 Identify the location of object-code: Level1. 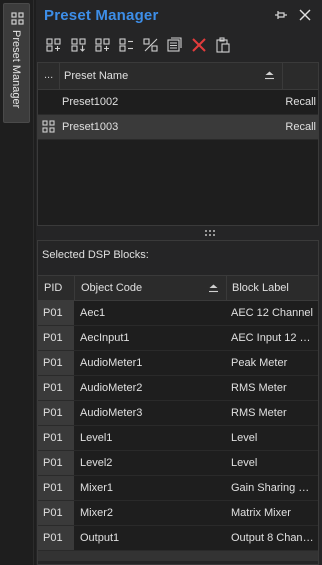
(96, 438).